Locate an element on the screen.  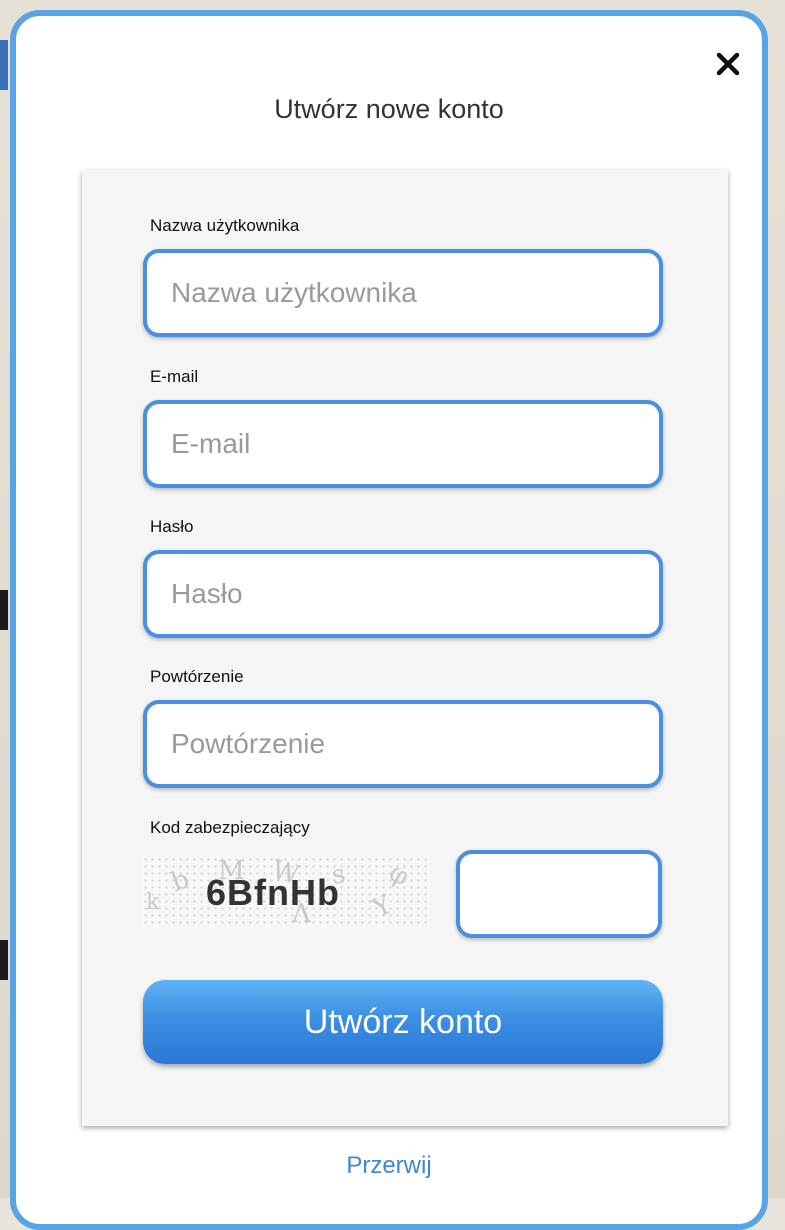
captcha-noise: k is located at coordinates (153, 902).